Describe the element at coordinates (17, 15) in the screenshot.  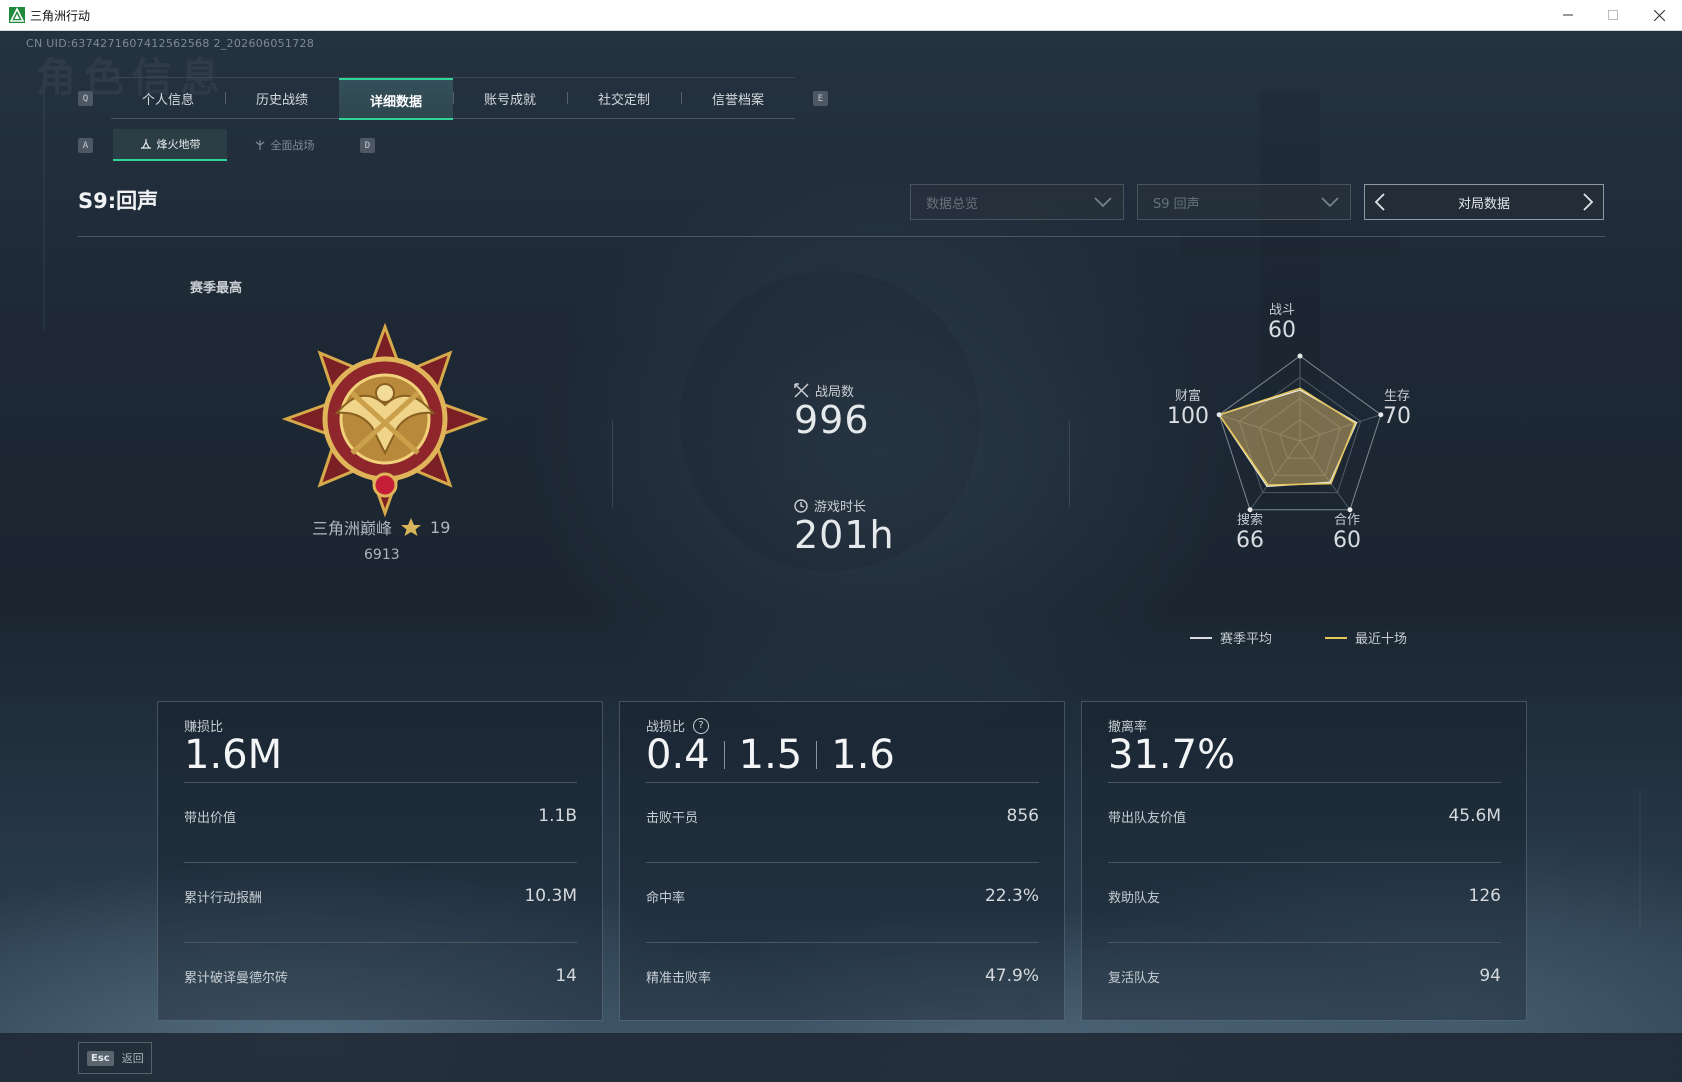
I see `app-logo-icon` at that location.